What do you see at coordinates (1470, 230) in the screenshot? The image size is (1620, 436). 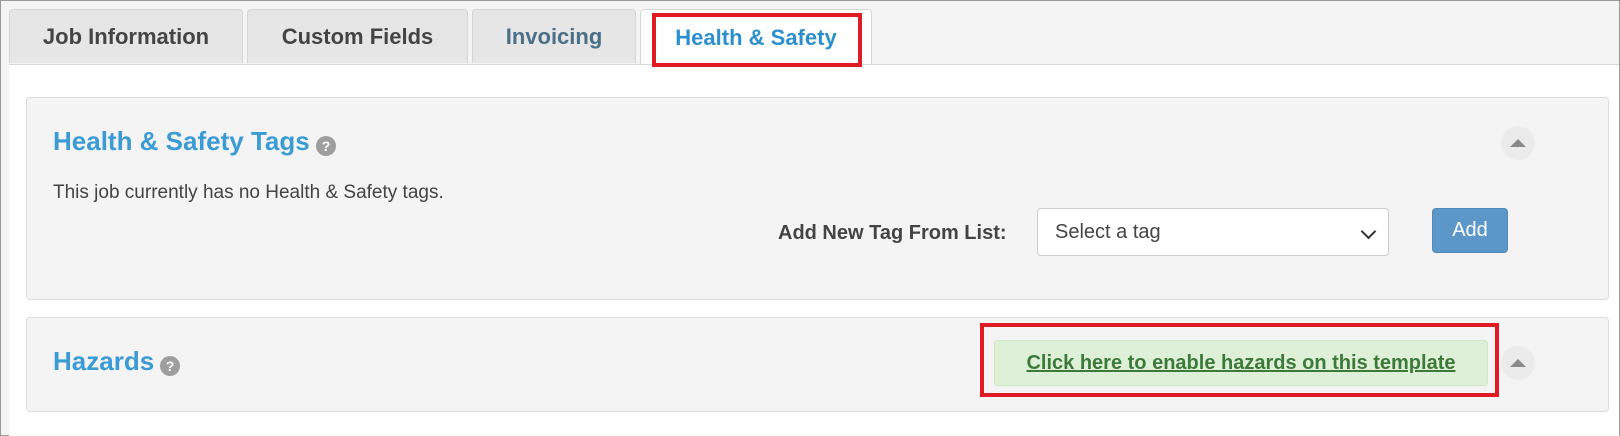 I see `add-tag-button: Add` at bounding box center [1470, 230].